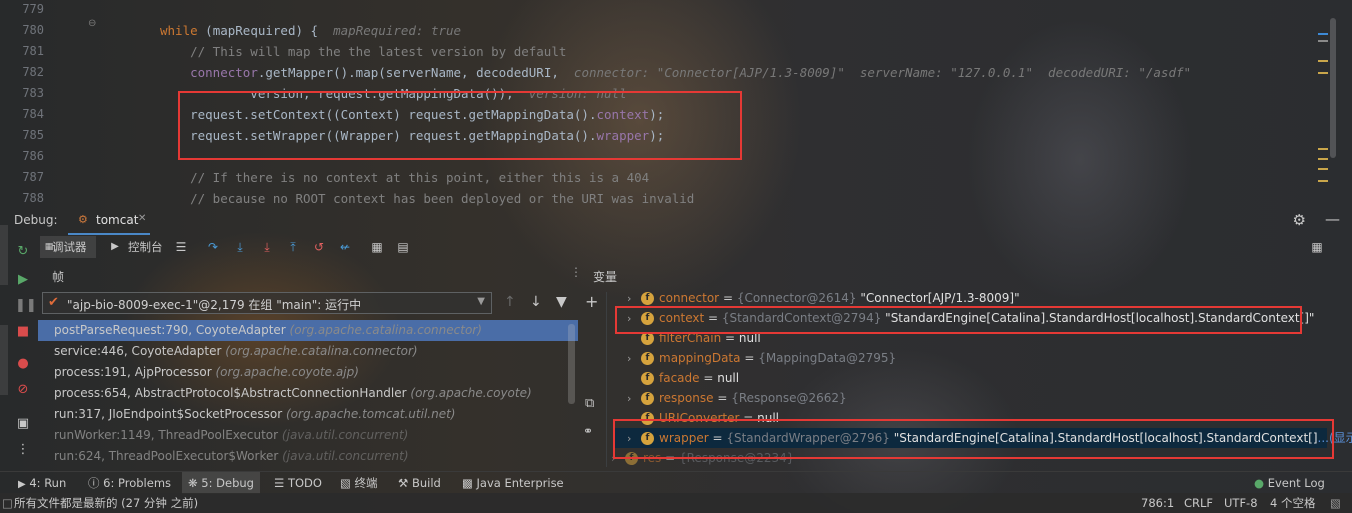 This screenshot has width=1352, height=513. What do you see at coordinates (589, 403) in the screenshot?
I see `copy-icon: ⧉` at bounding box center [589, 403].